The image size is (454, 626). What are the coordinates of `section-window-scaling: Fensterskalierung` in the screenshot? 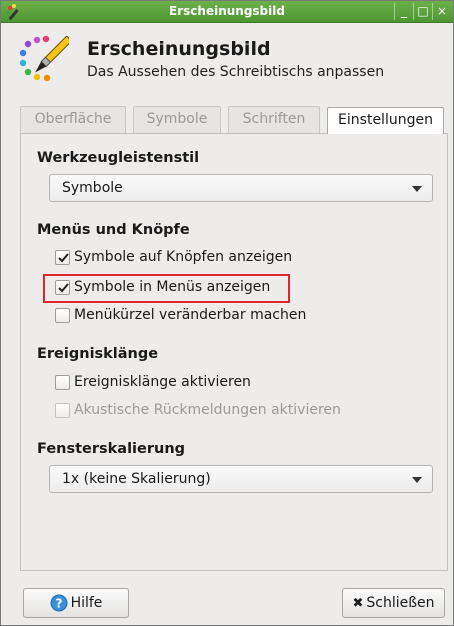 It's located at (111, 449).